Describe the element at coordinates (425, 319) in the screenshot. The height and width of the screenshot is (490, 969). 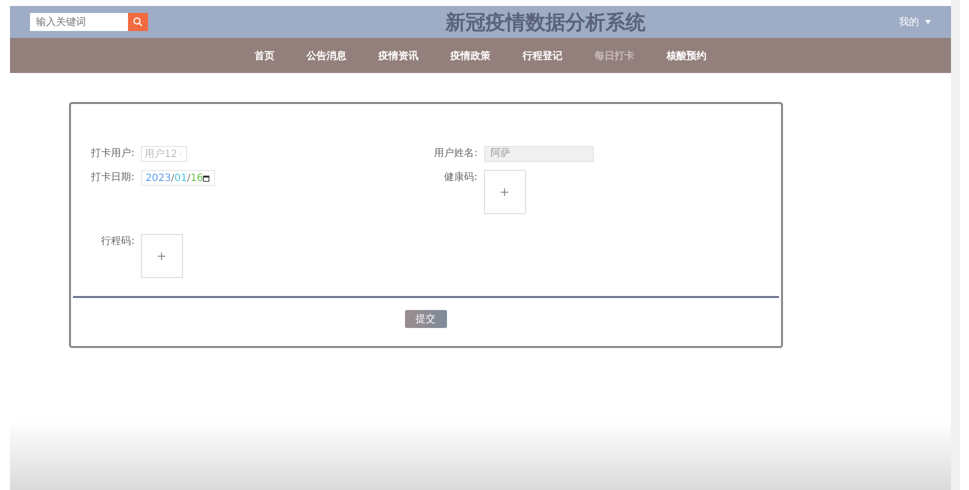
I see `submit-button: 提交` at that location.